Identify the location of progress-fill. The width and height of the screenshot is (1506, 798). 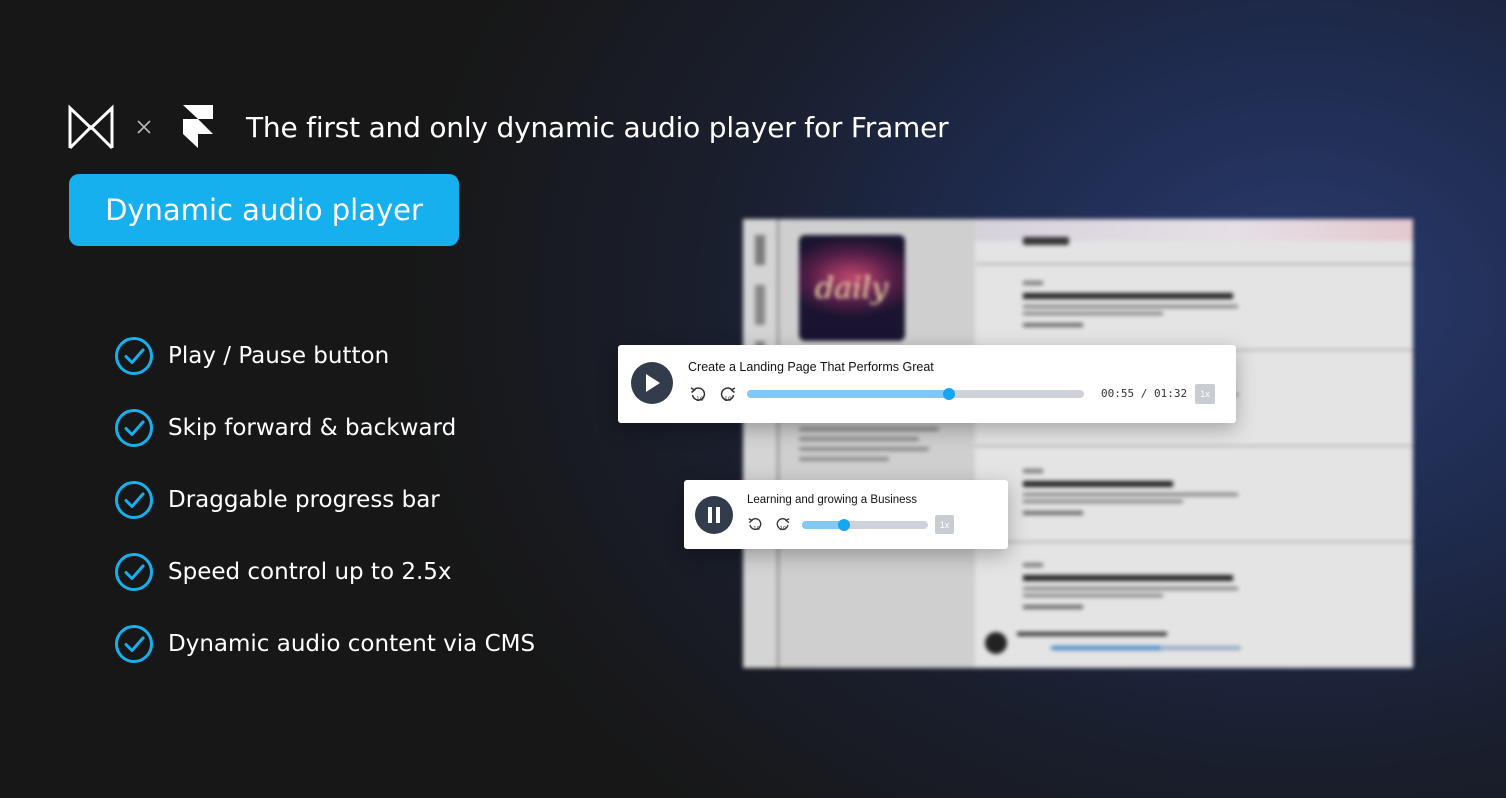
(848, 394).